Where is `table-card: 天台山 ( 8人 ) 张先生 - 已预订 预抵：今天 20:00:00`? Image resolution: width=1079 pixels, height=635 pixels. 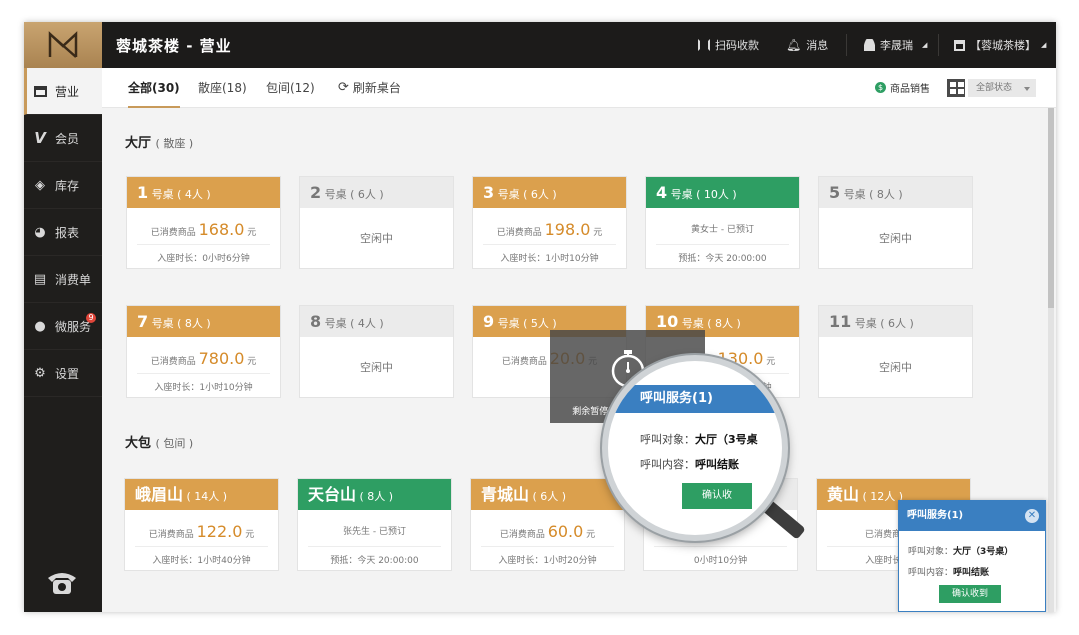 table-card: 天台山 ( 8人 ) 张先生 - 已预订 预抵：今天 20:00:00 is located at coordinates (374, 524).